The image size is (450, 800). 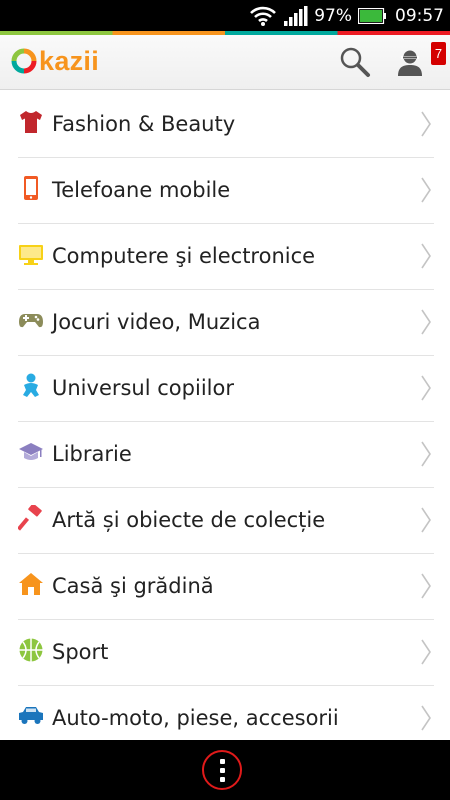 I want to click on okazii-logo: kazii, so click(x=55, y=61).